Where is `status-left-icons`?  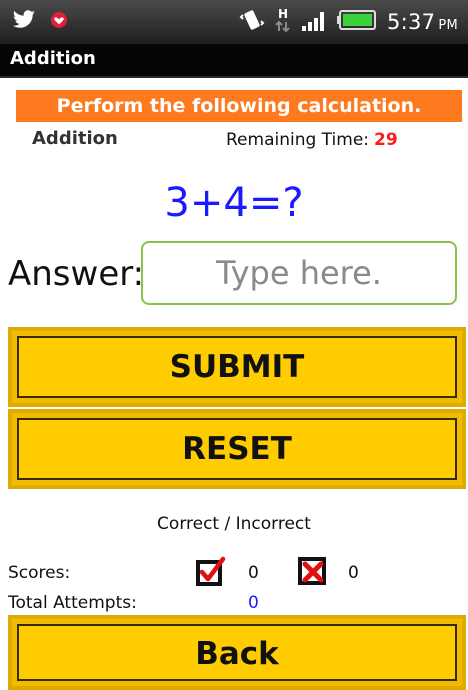
status-left-icons is located at coordinates (40, 22).